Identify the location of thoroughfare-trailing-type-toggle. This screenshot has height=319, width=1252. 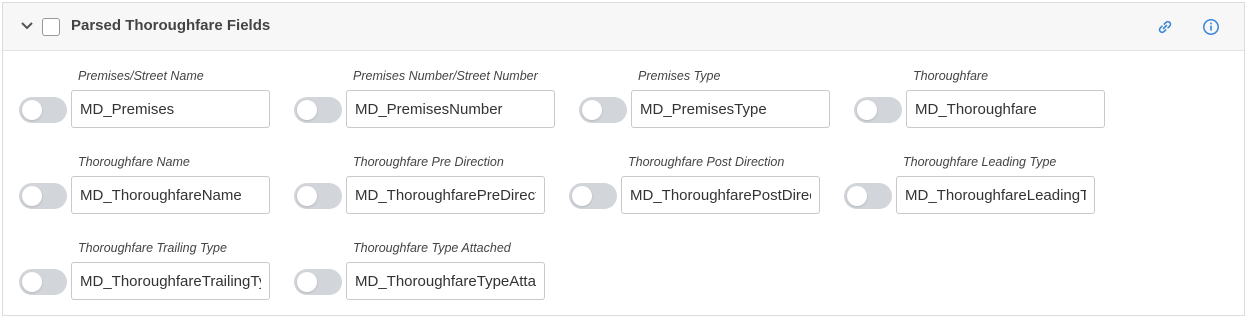
(43, 282).